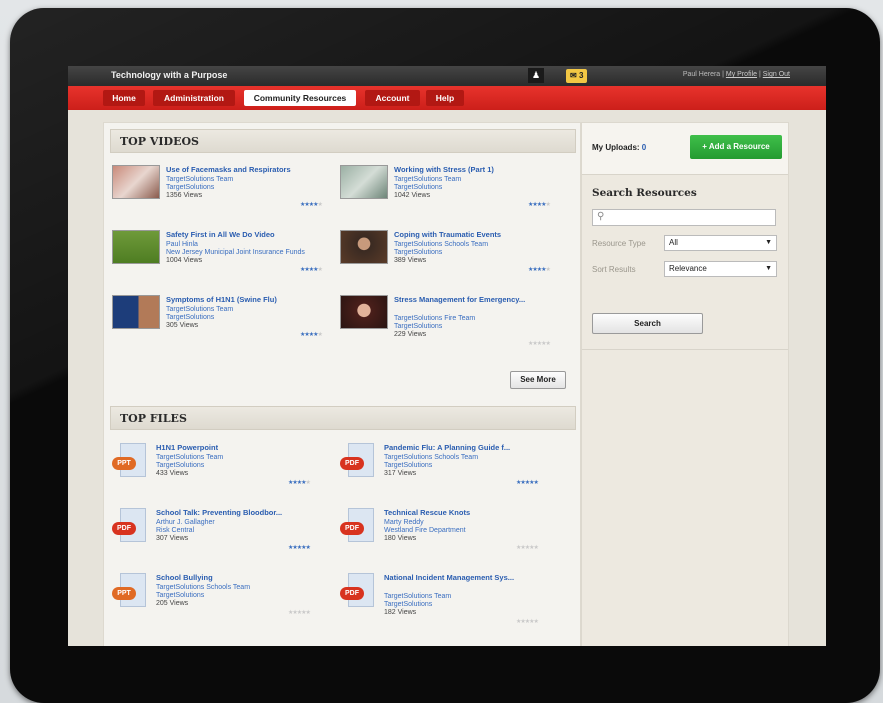  I want to click on video-views: 1004 Views, so click(184, 260).